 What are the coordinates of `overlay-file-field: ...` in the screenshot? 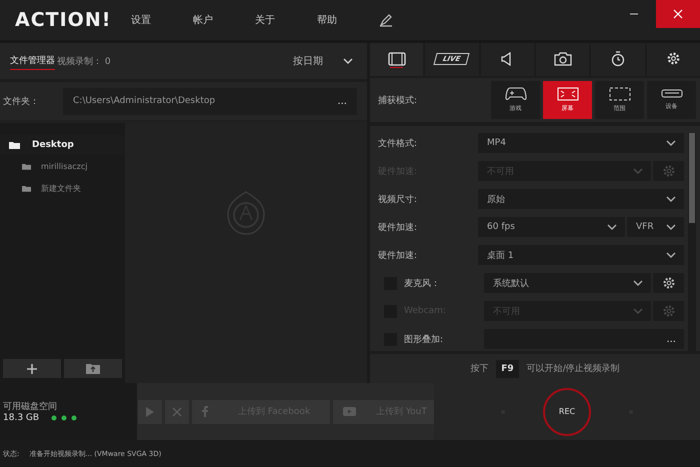 It's located at (584, 339).